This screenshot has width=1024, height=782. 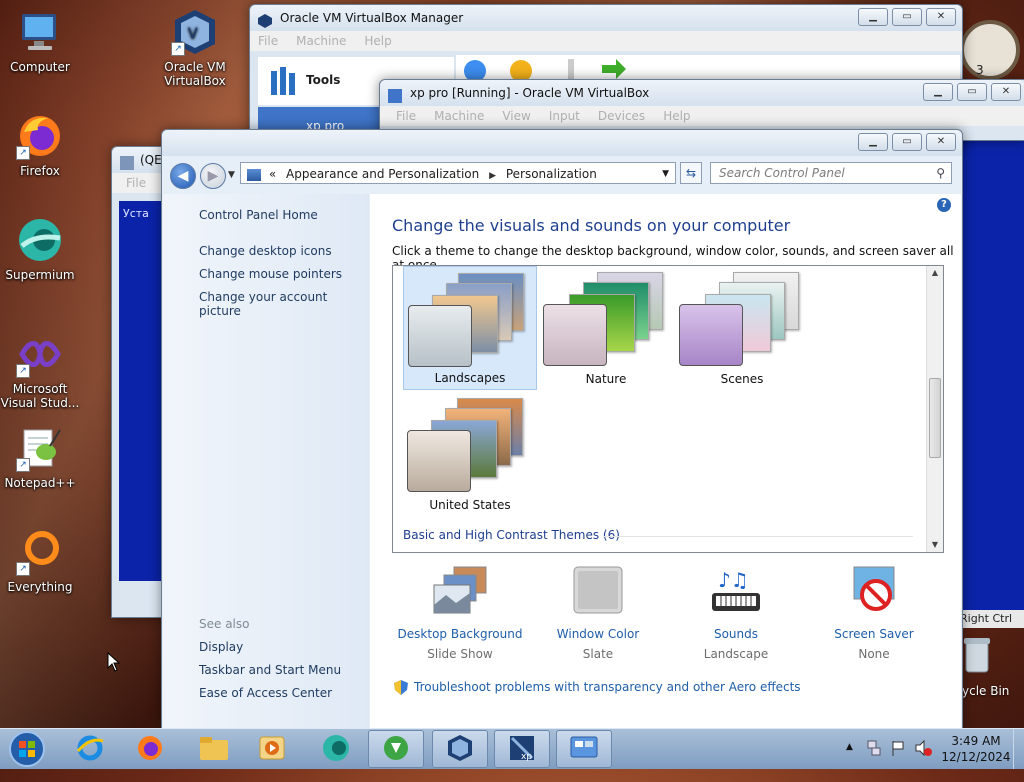 I want to click on window-color-icon, so click(x=598, y=591).